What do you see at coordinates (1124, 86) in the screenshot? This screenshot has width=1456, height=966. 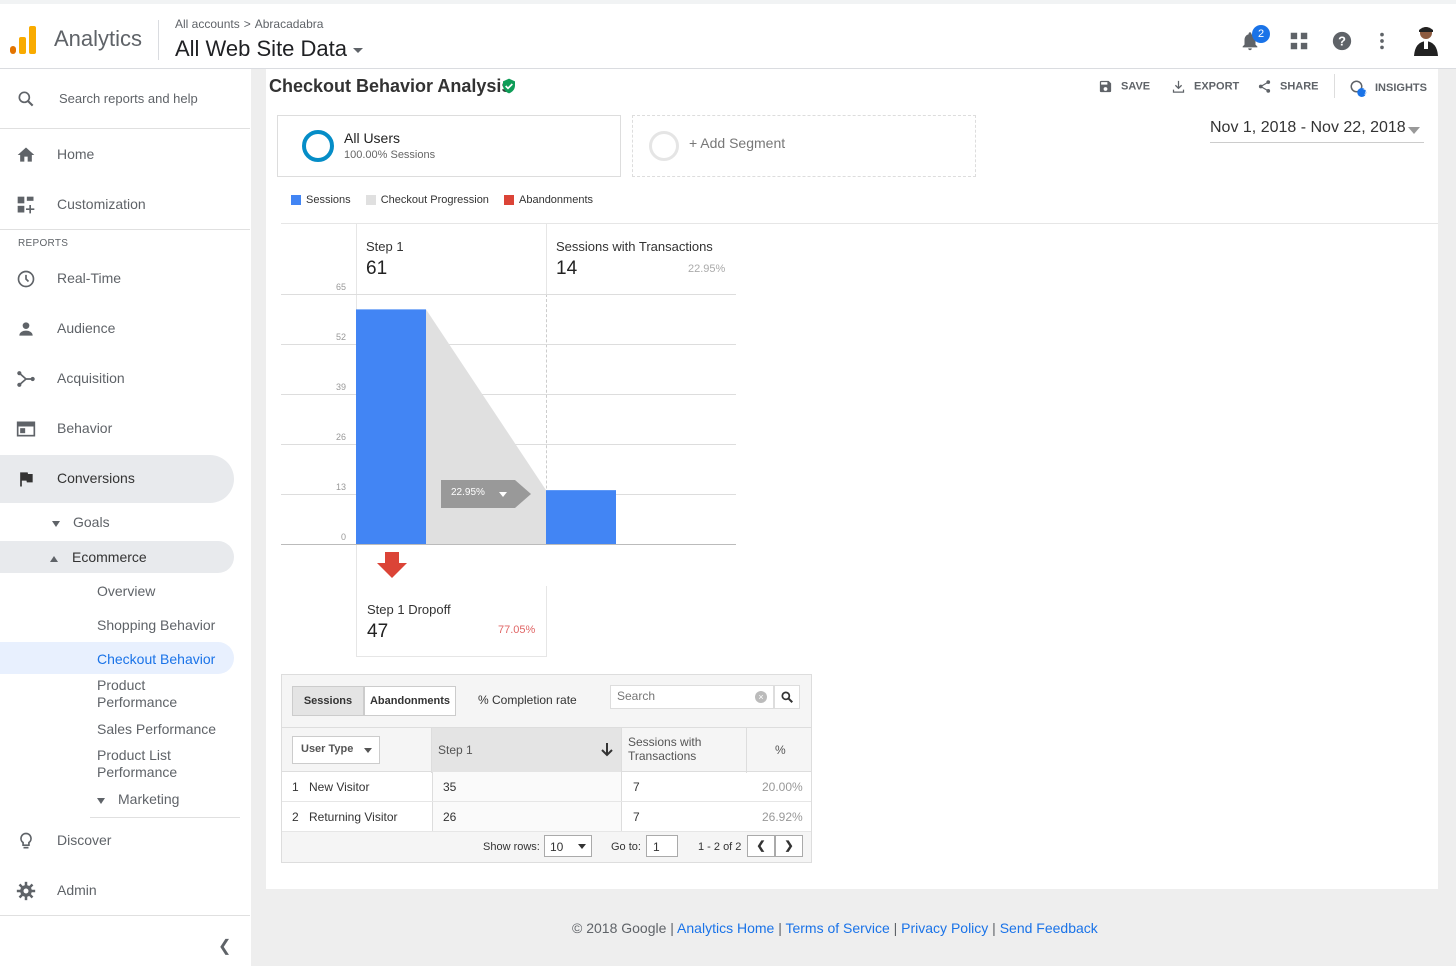 I see `save-button: SAVE` at bounding box center [1124, 86].